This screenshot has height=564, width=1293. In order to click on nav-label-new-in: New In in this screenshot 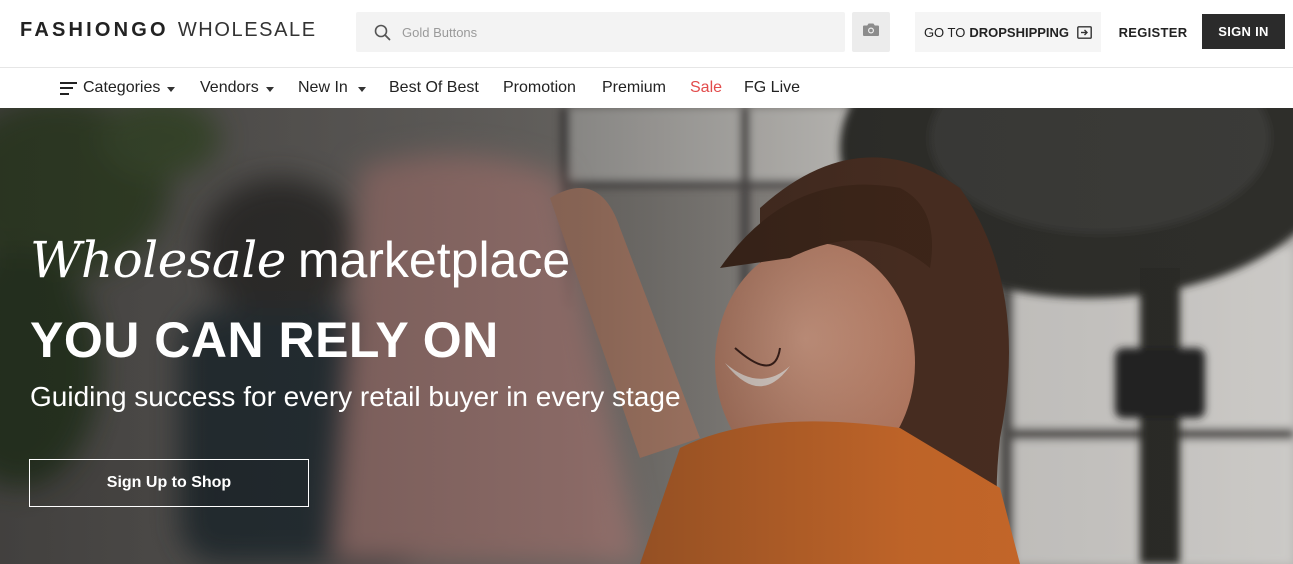, I will do `click(323, 87)`.